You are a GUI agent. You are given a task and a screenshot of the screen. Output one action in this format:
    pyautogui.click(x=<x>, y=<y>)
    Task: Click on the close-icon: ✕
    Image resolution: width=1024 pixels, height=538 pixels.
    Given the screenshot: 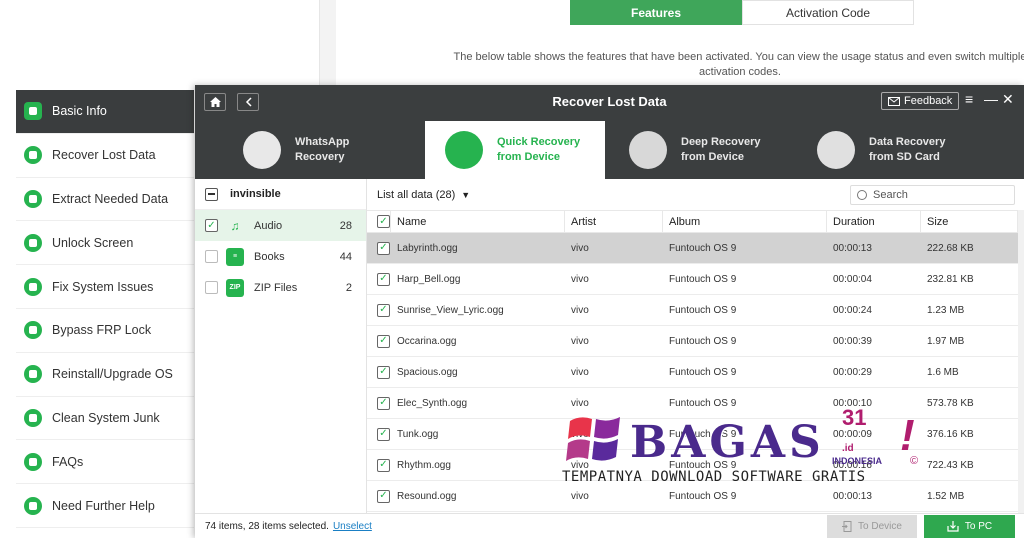 What is the action you would take?
    pyautogui.click(x=1008, y=99)
    